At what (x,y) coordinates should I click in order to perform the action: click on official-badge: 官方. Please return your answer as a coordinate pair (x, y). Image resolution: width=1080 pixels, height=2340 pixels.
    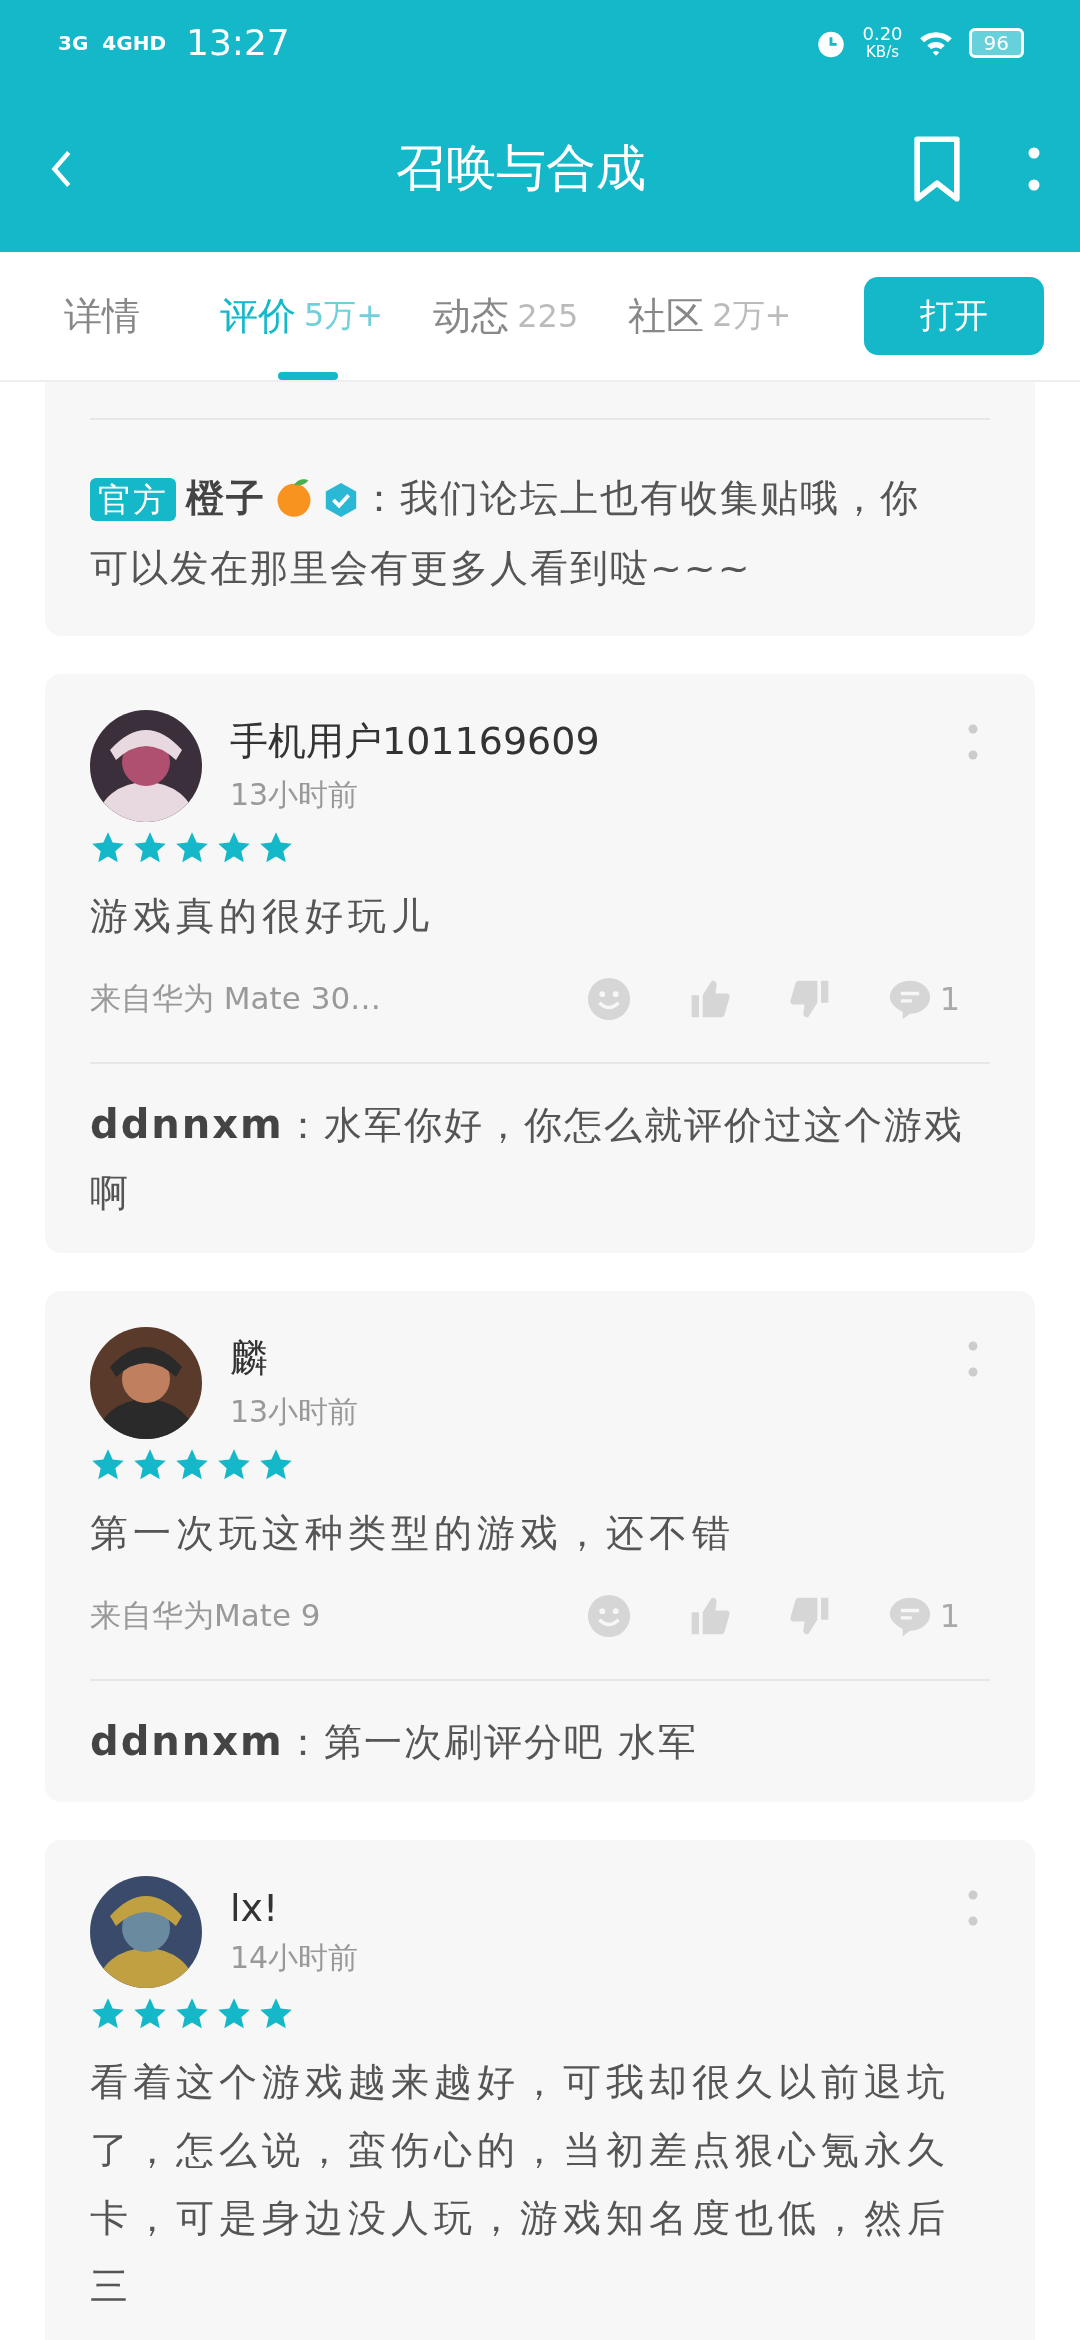
    Looking at the image, I should click on (133, 499).